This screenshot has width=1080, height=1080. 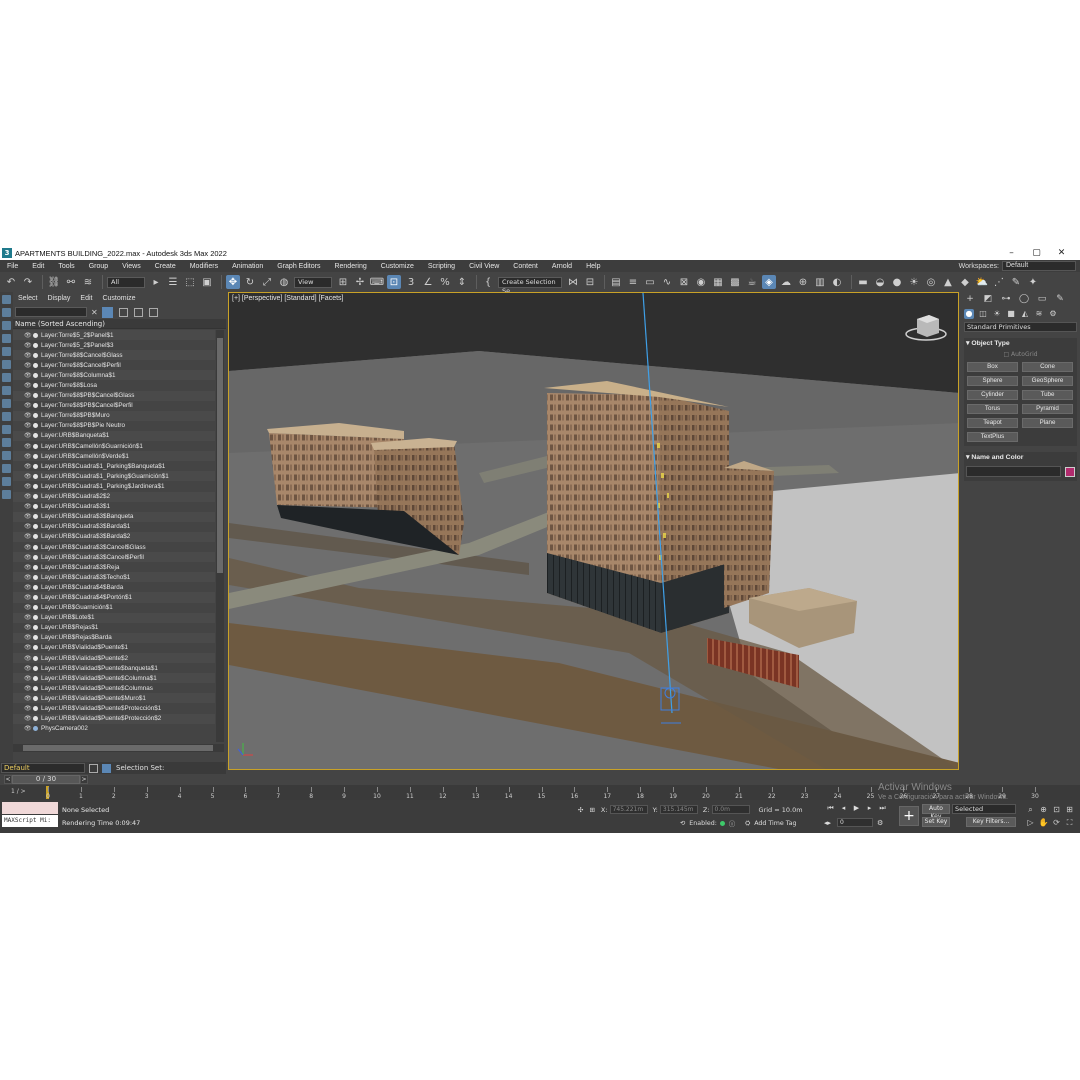 What do you see at coordinates (114, 597) in the screenshot?
I see `list-item: 👁︎ Layer:URB$Cuadra$4$Portón$1` at bounding box center [114, 597].